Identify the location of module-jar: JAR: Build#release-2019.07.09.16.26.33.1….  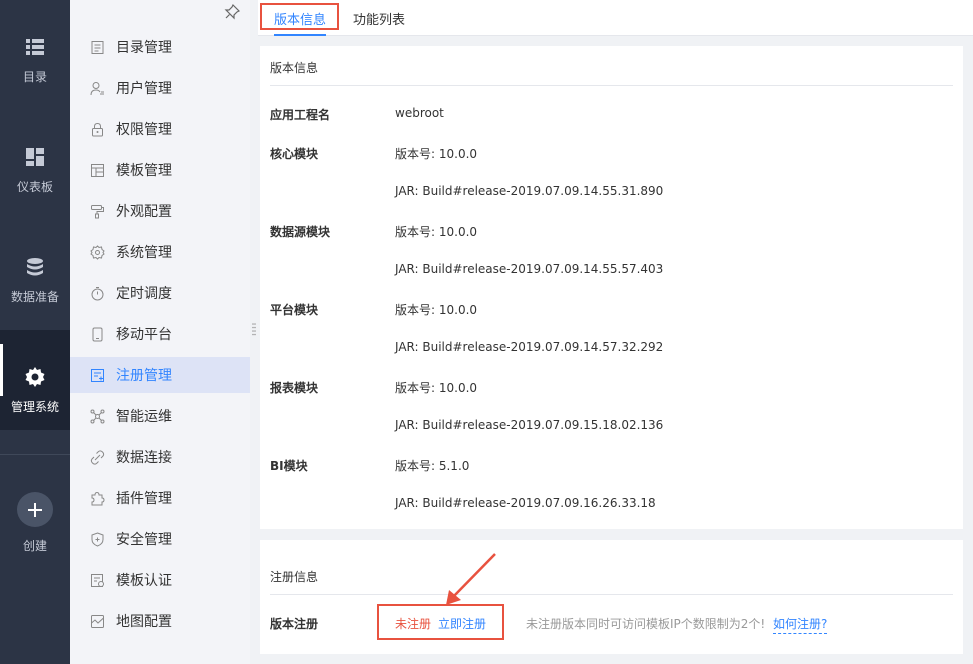
(525, 503).